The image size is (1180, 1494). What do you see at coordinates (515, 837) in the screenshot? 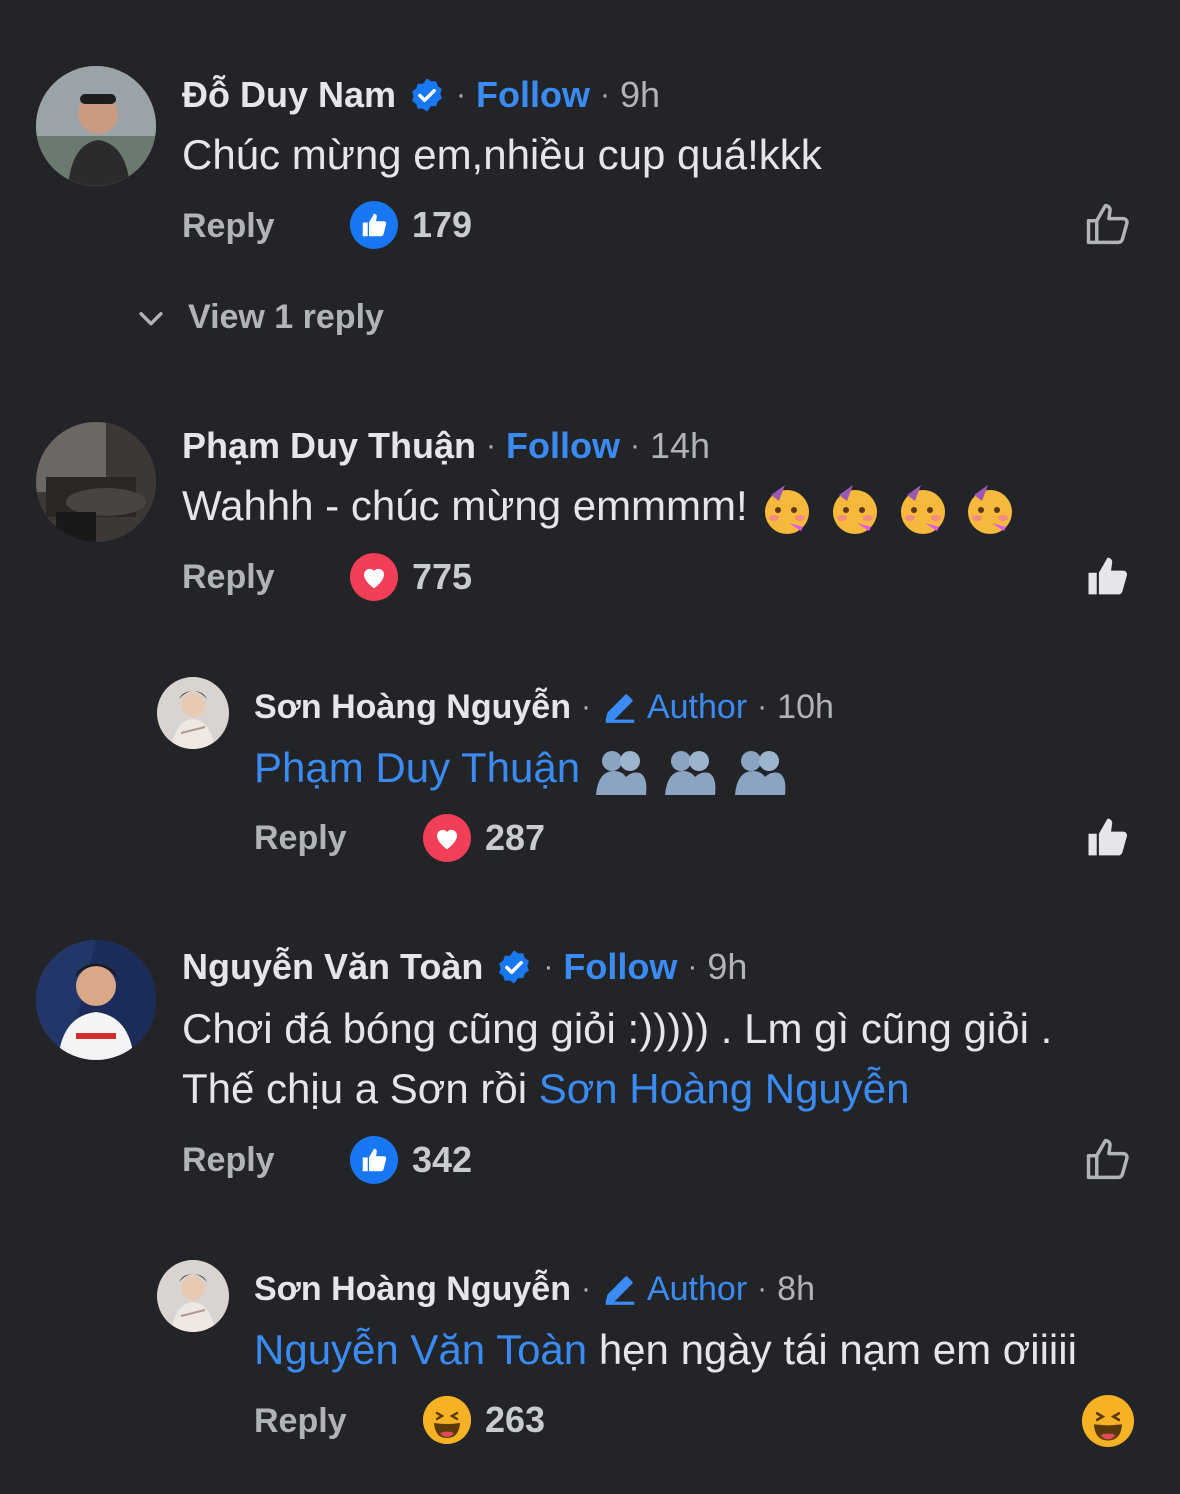
I see `reaction-count: 287` at bounding box center [515, 837].